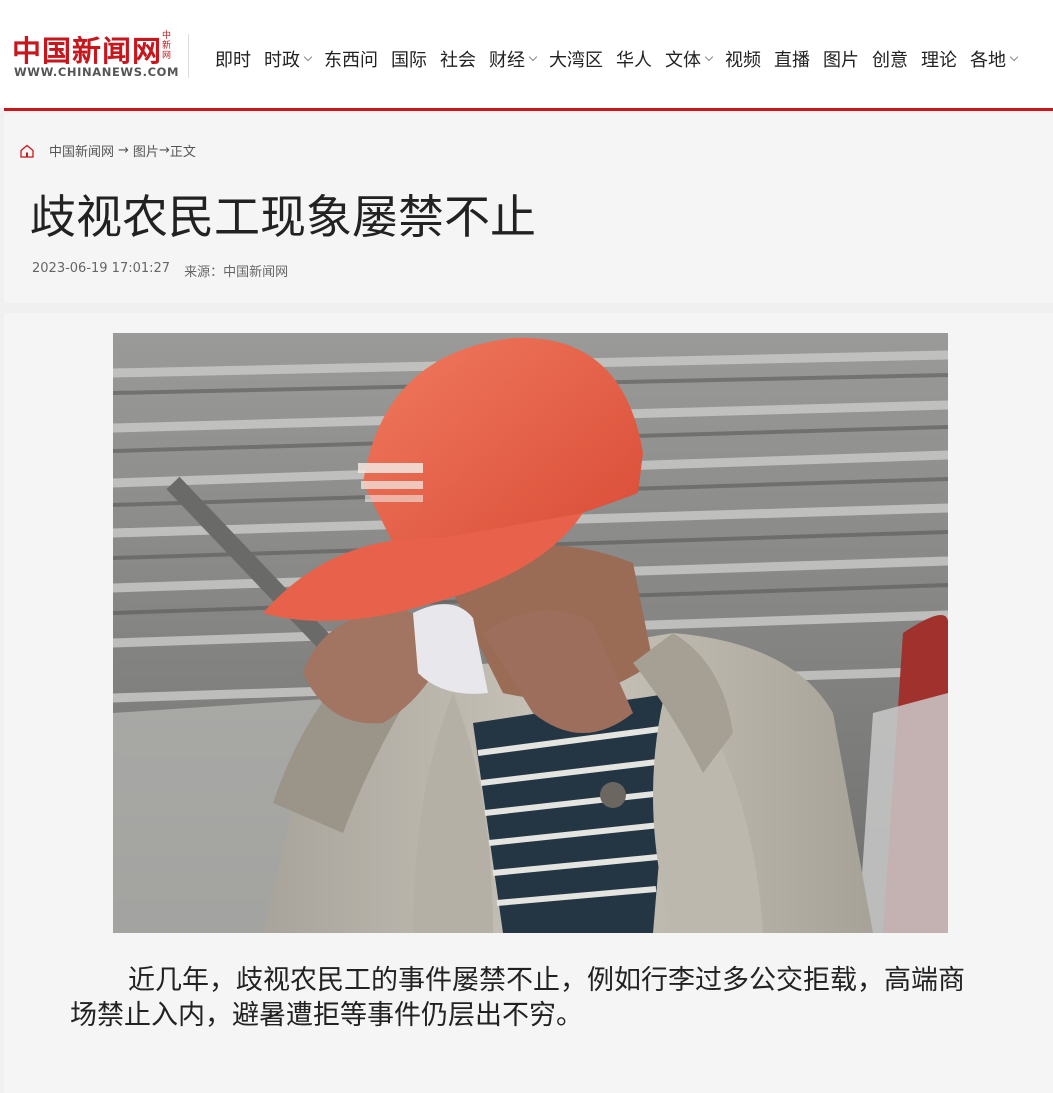  I want to click on logo-small-text: 中新网, so click(167, 46).